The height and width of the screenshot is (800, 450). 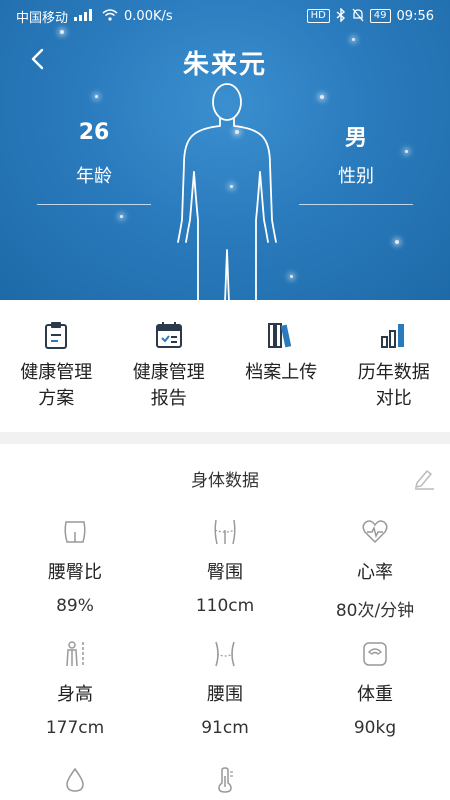 I want to click on menu-health-report: 健康管理 报告, so click(x=169, y=366).